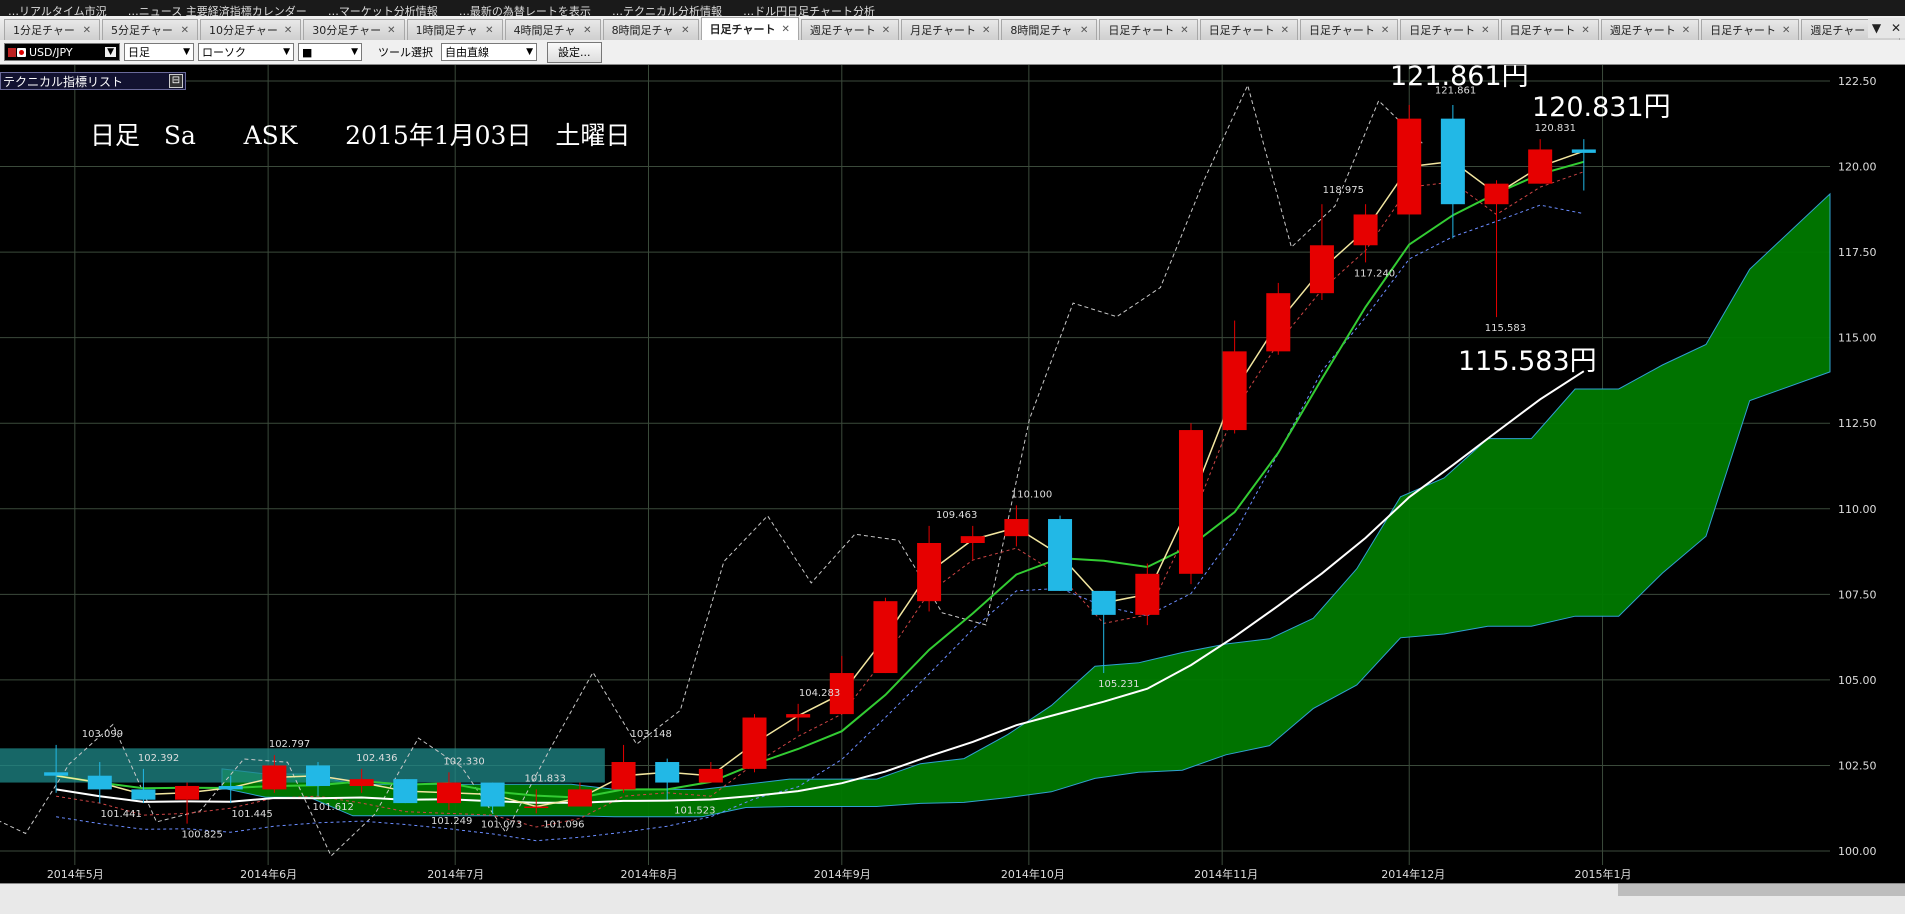 The width and height of the screenshot is (1905, 914). I want to click on tab-5: 4時間足チャ ✕, so click(552, 29).